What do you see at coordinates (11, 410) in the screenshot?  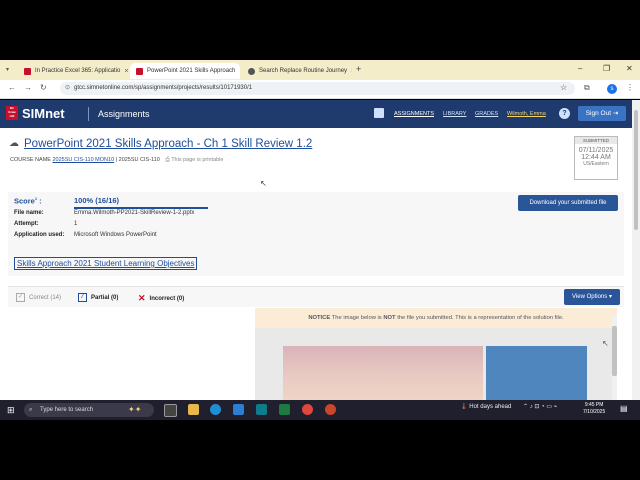 I see `windows-start-icon: ⊞` at bounding box center [11, 410].